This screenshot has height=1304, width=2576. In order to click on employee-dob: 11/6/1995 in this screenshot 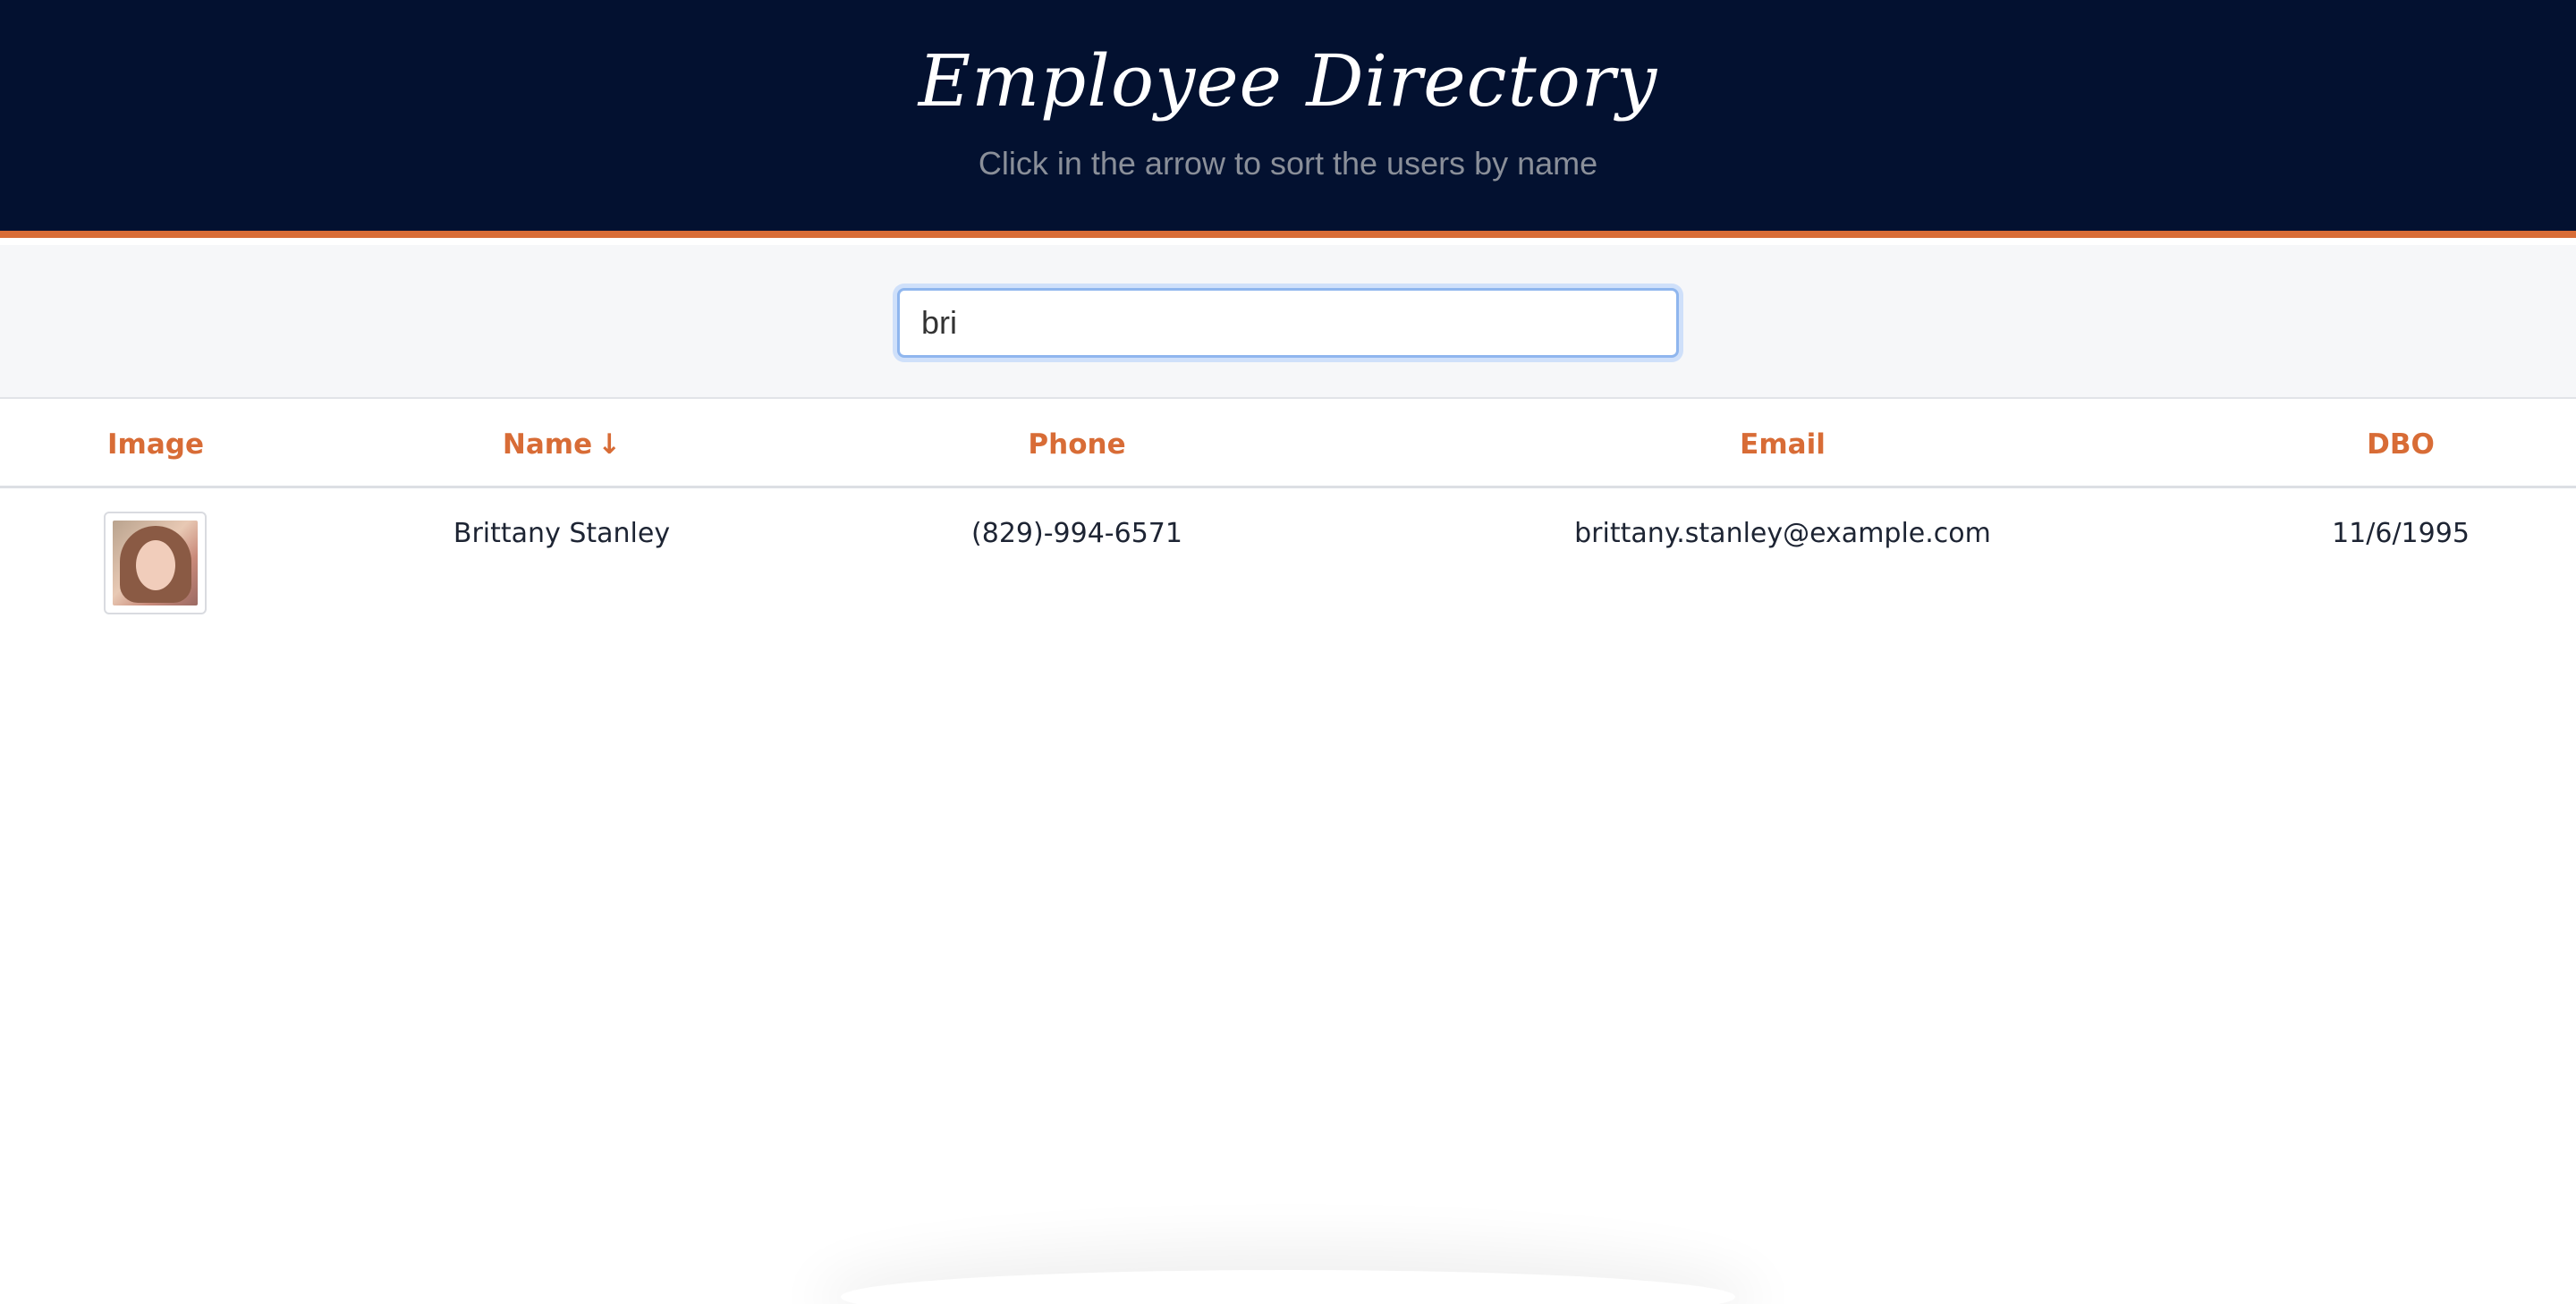, I will do `click(2401, 534)`.